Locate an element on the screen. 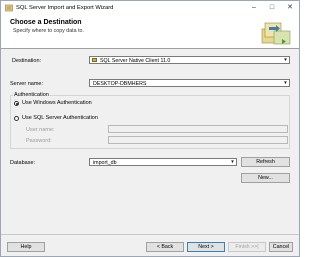  page-subtitle: Specify where to copy data to. is located at coordinates (48, 31).